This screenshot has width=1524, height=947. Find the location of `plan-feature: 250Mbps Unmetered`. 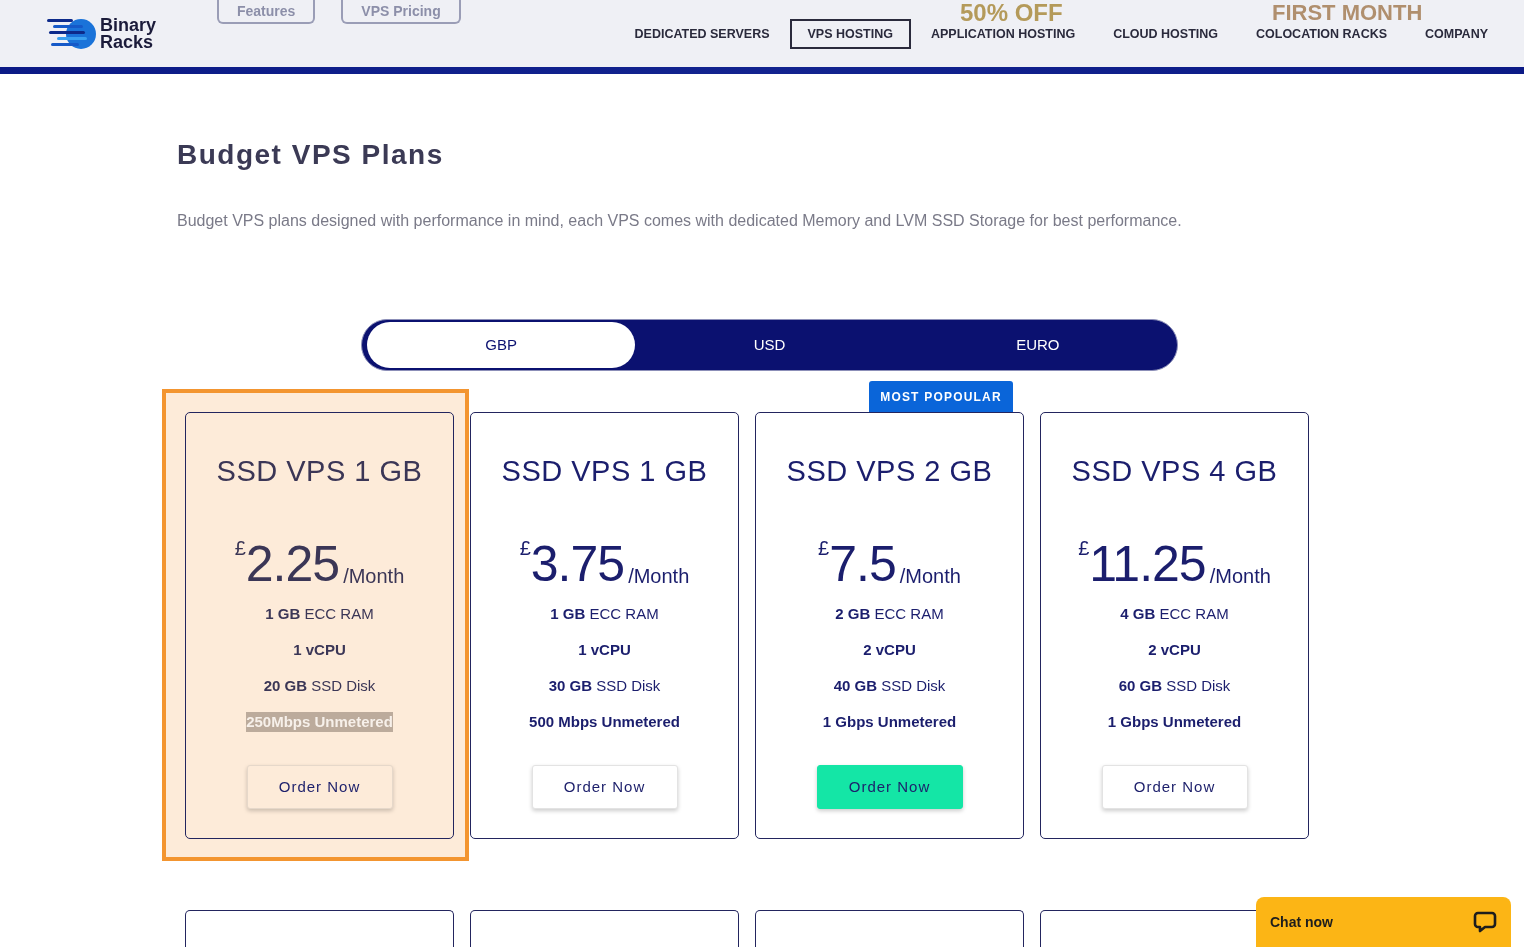

plan-feature: 250Mbps Unmetered is located at coordinates (319, 722).